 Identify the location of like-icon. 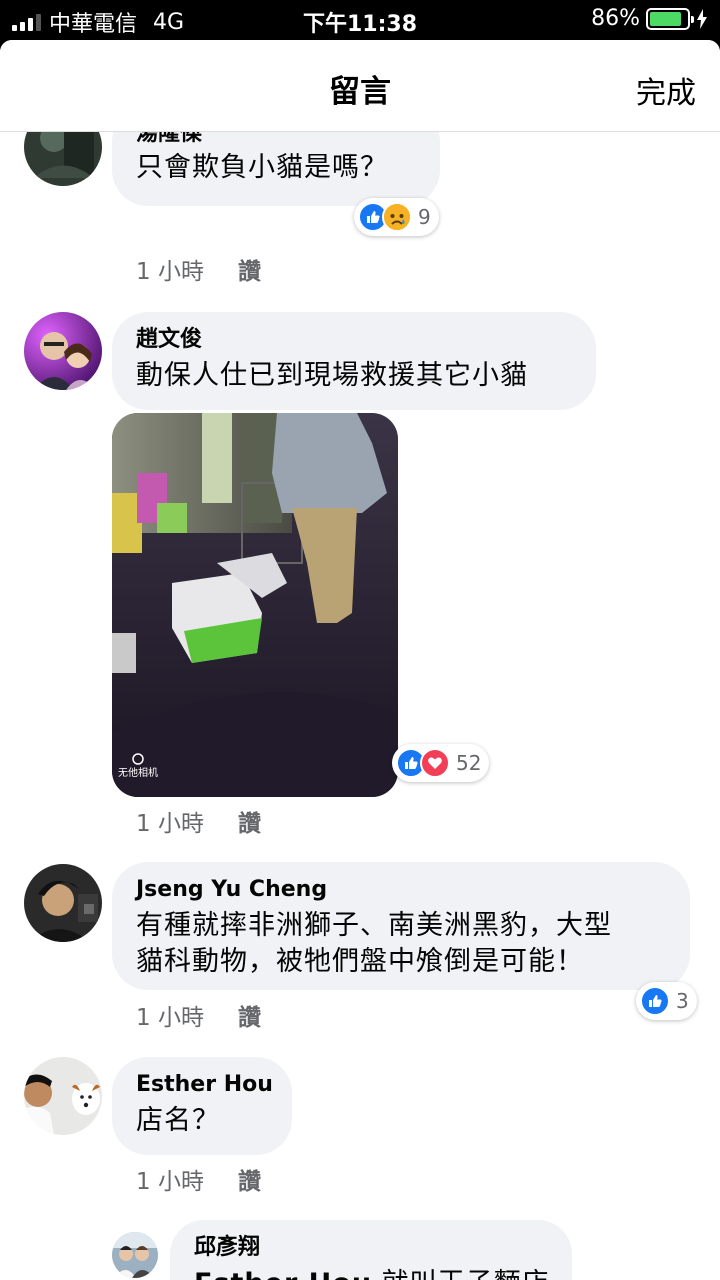
(655, 1001).